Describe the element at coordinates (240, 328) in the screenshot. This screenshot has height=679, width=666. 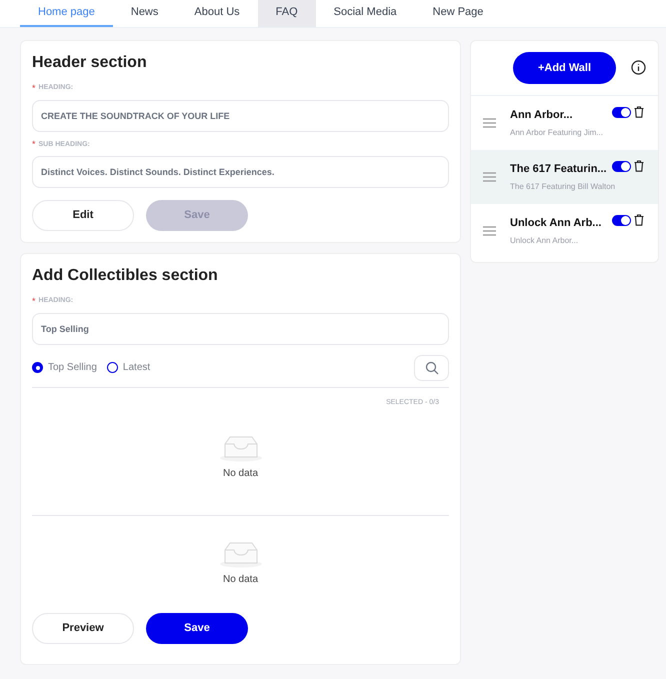
I see `input-field: Top Selling` at that location.